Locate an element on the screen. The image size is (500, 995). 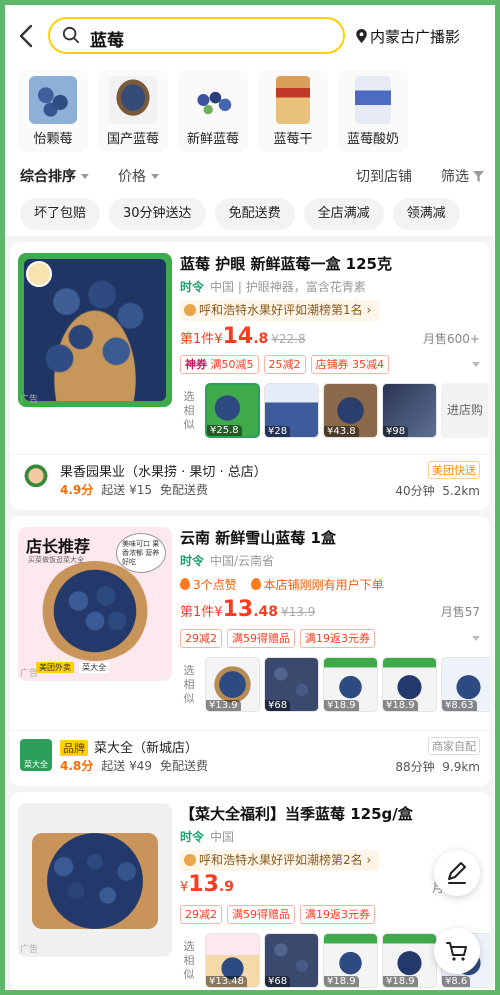
filter-tag: 领满减 is located at coordinates (426, 214).